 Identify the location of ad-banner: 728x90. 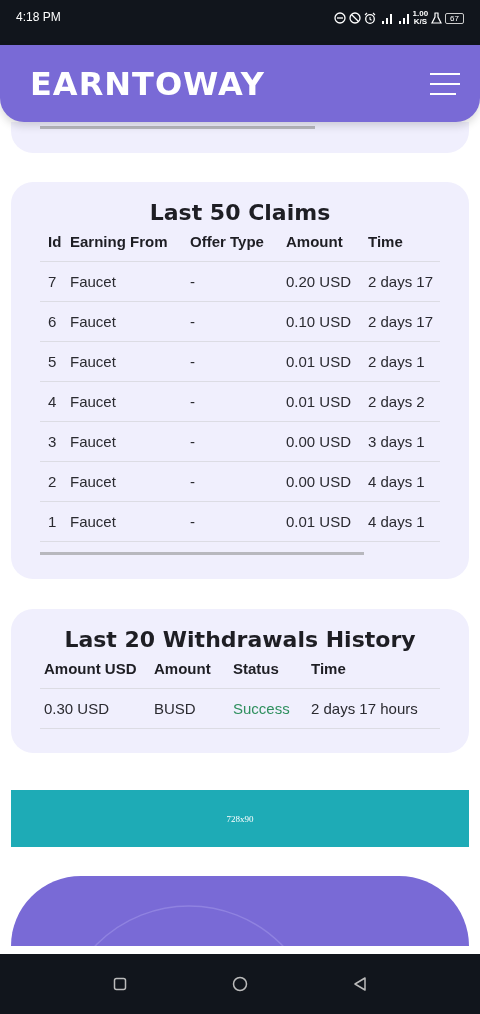
(240, 818).